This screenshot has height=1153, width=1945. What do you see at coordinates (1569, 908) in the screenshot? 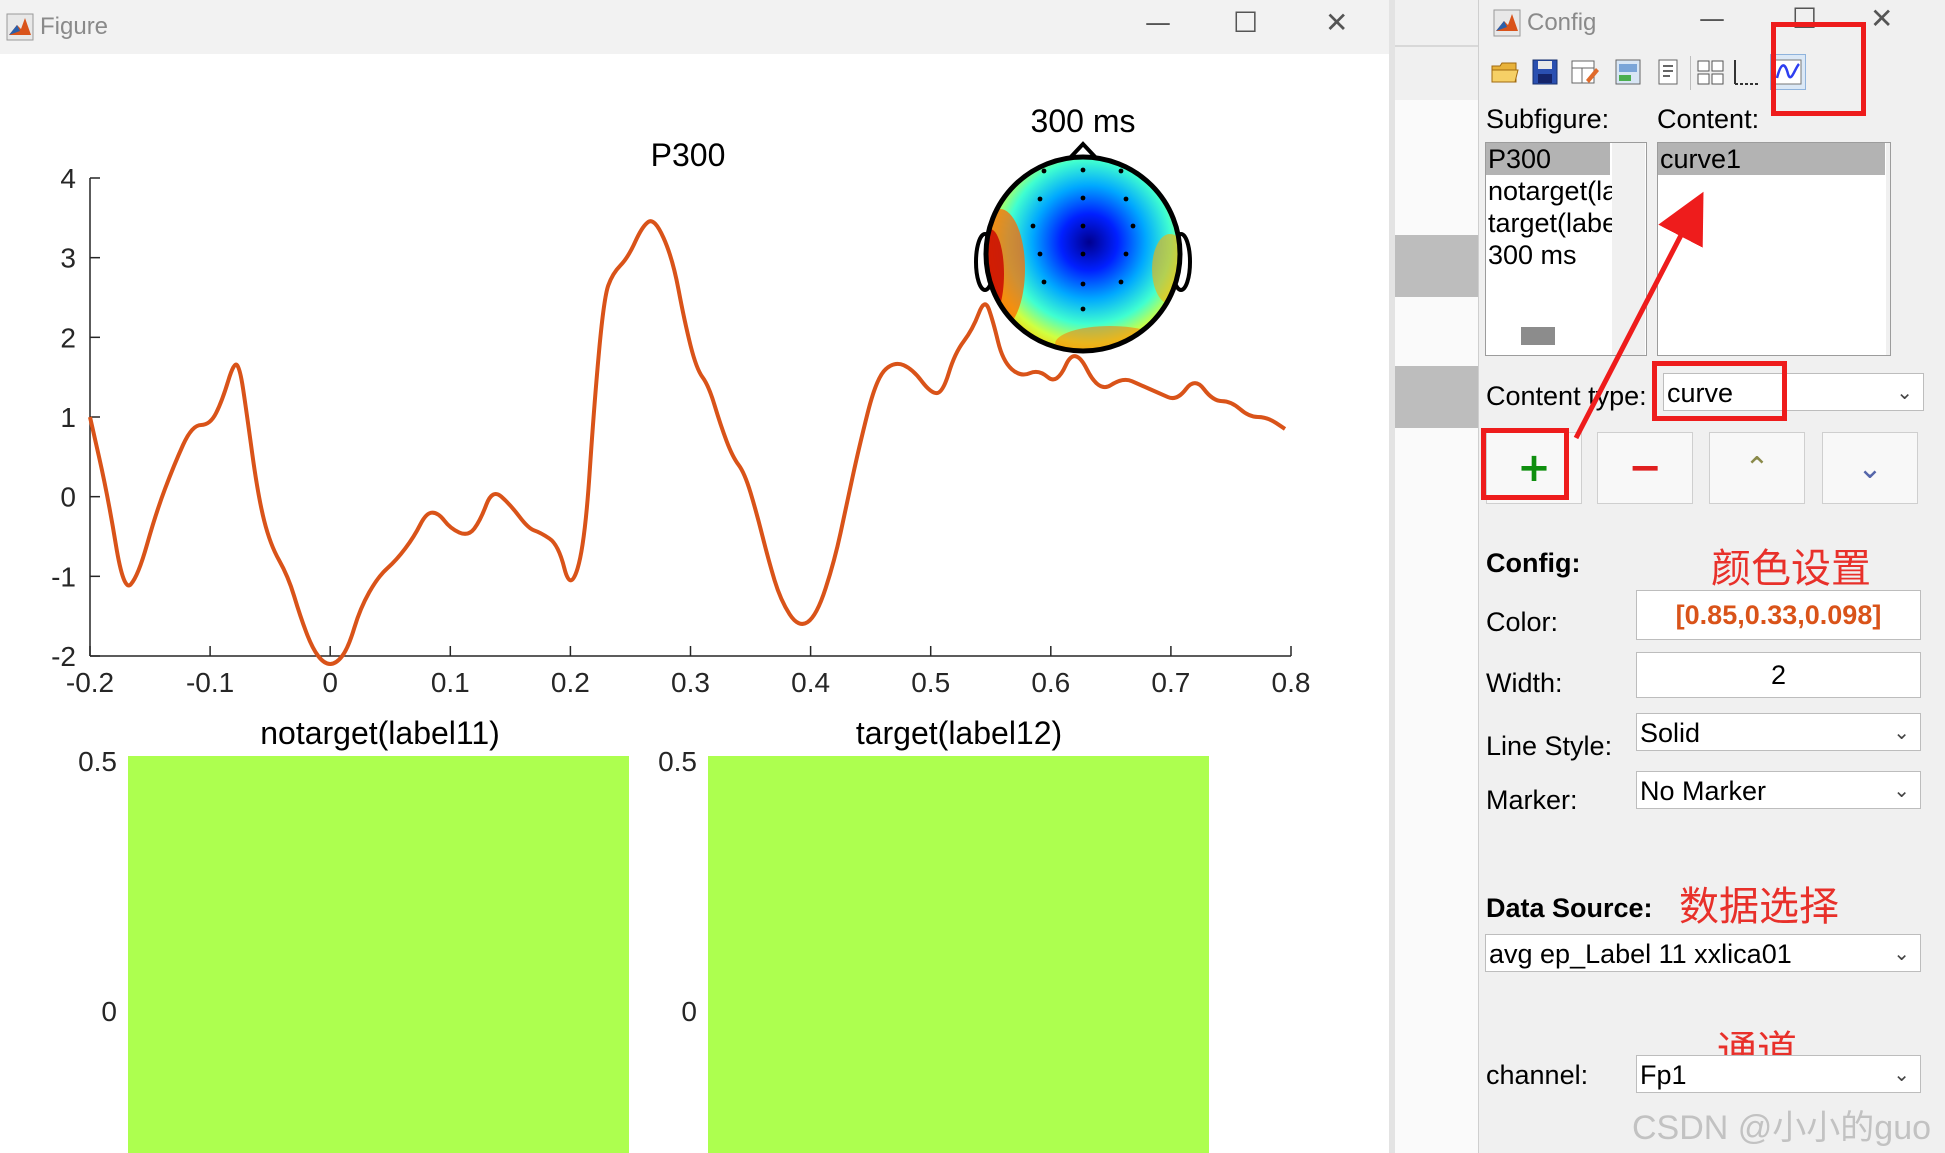
I see `data-source-label: Data Source:` at bounding box center [1569, 908].